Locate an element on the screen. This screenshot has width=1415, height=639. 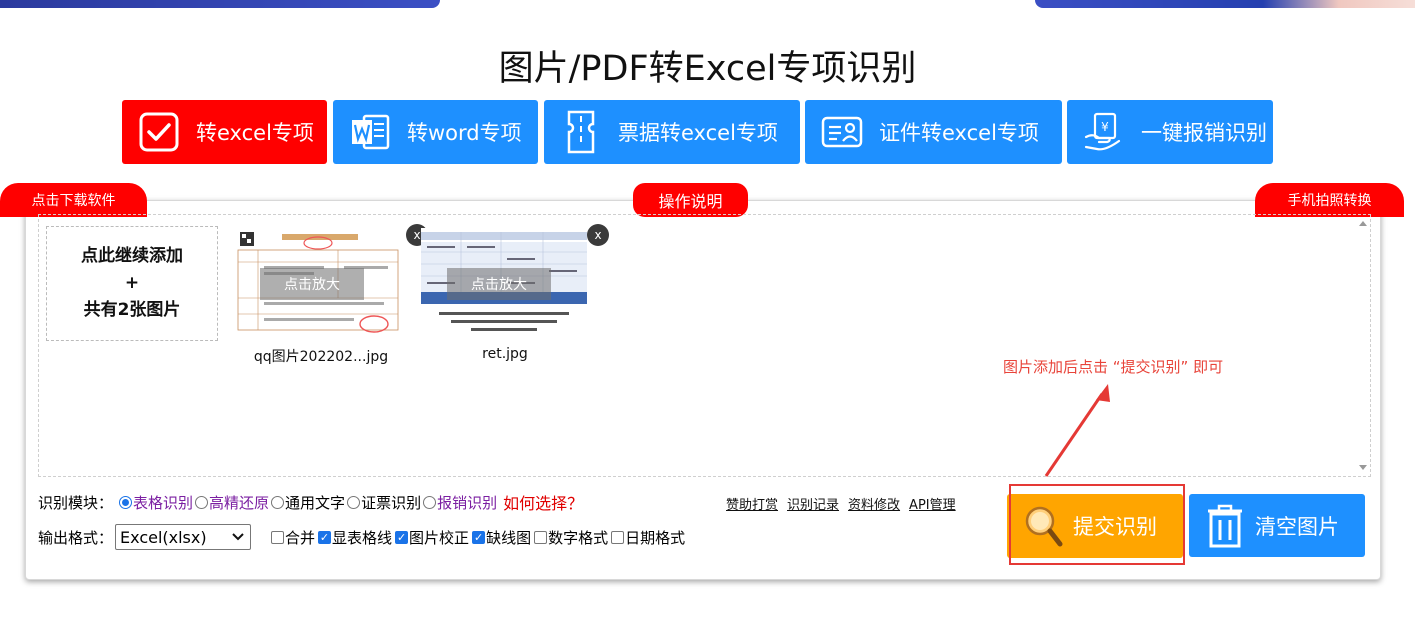
module-general-text: 通用文字 is located at coordinates (308, 502).